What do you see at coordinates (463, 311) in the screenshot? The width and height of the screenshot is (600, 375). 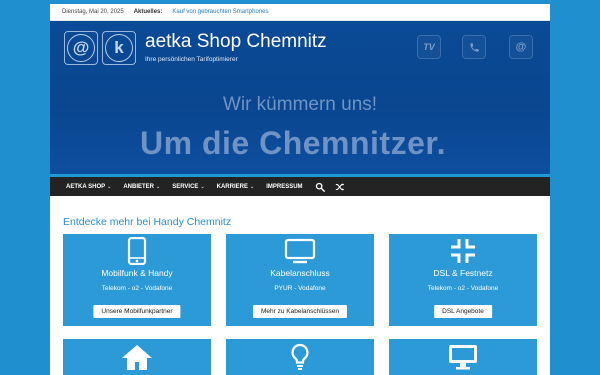 I see `dsl-angebote-button: DSL Angebote` at bounding box center [463, 311].